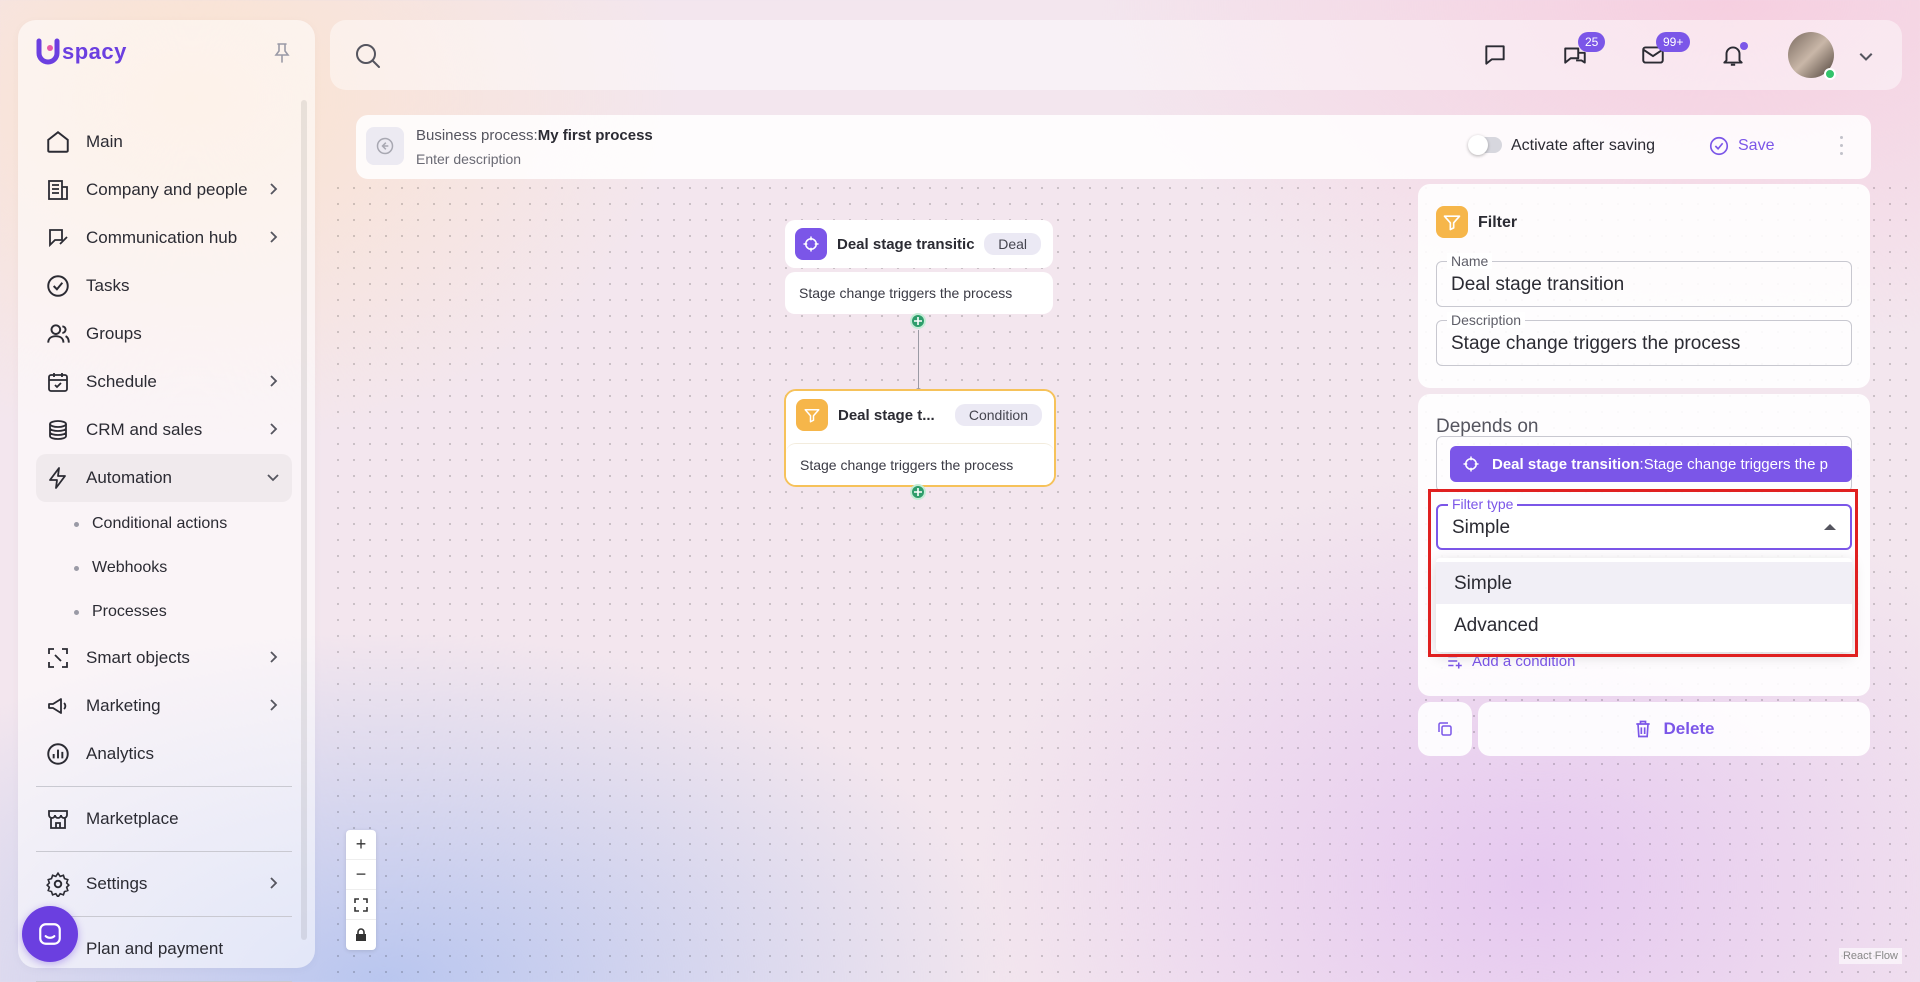 The image size is (1920, 982). I want to click on sidebar-item-communication: Communication hub, so click(164, 238).